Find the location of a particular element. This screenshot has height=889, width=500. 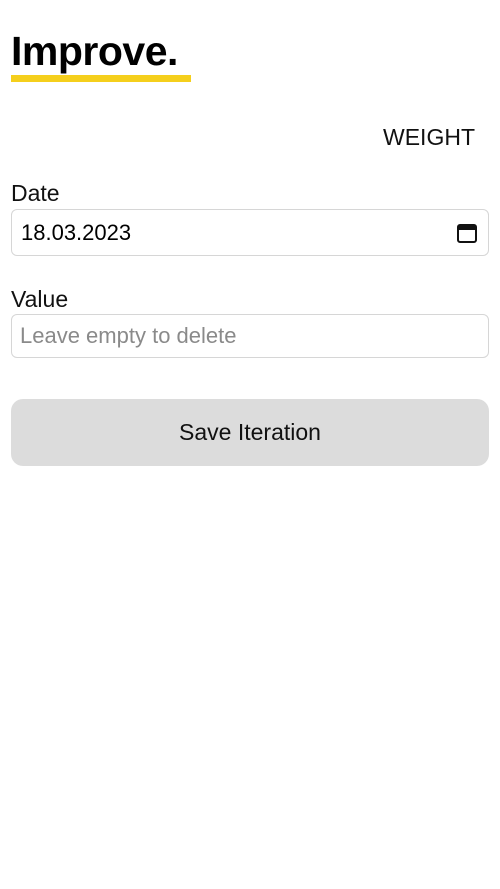

logo-underline is located at coordinates (101, 78).